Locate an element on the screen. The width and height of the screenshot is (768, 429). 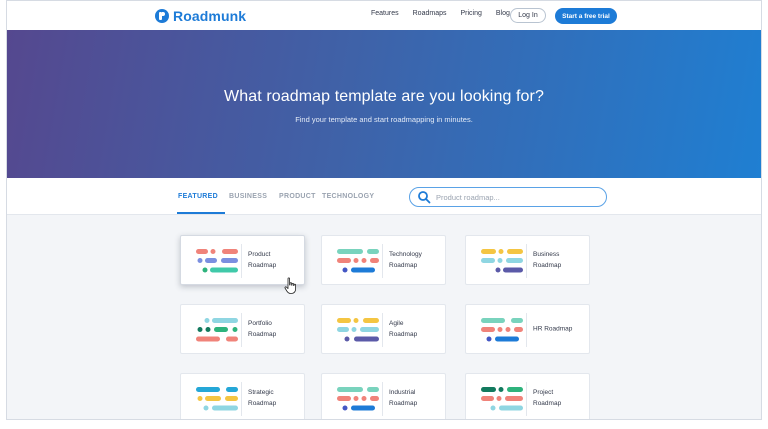
card-title-line1: Business is located at coordinates (546, 254).